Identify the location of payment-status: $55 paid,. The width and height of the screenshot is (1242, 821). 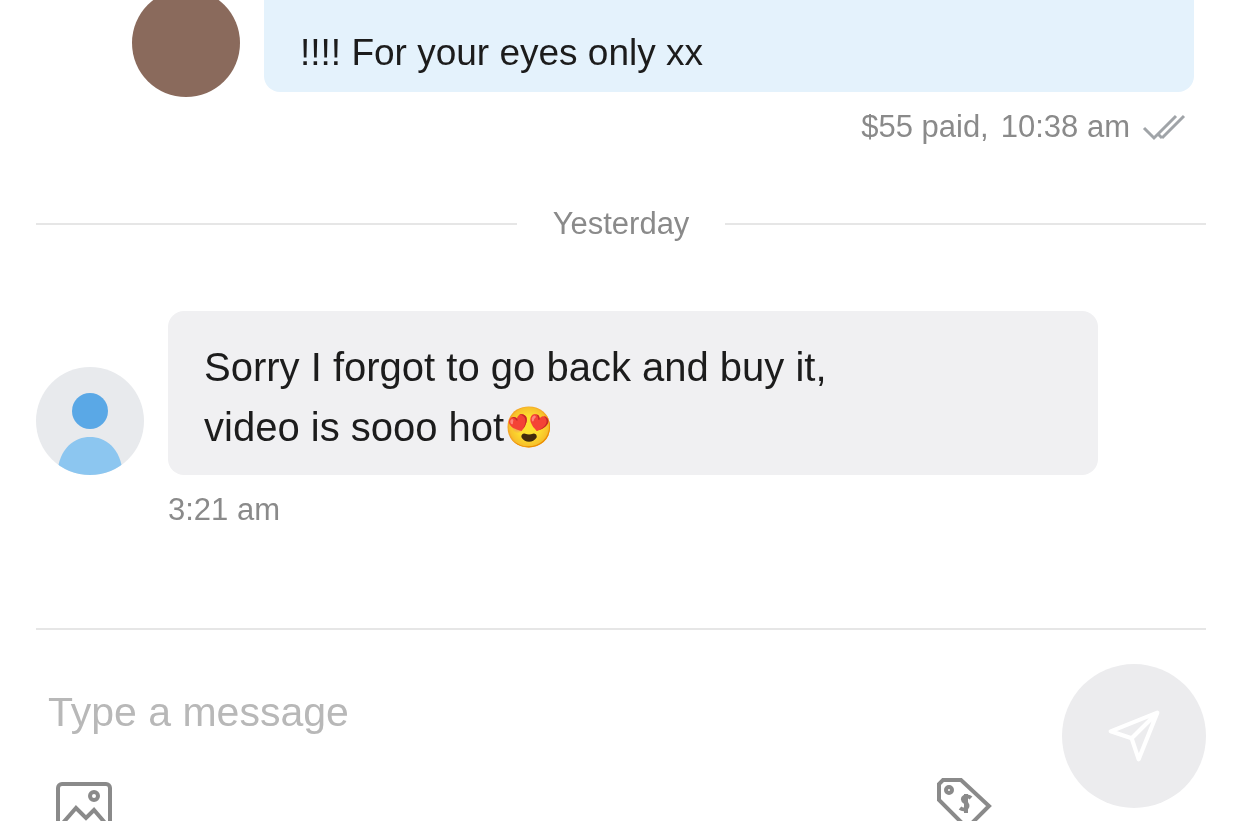
(925, 127).